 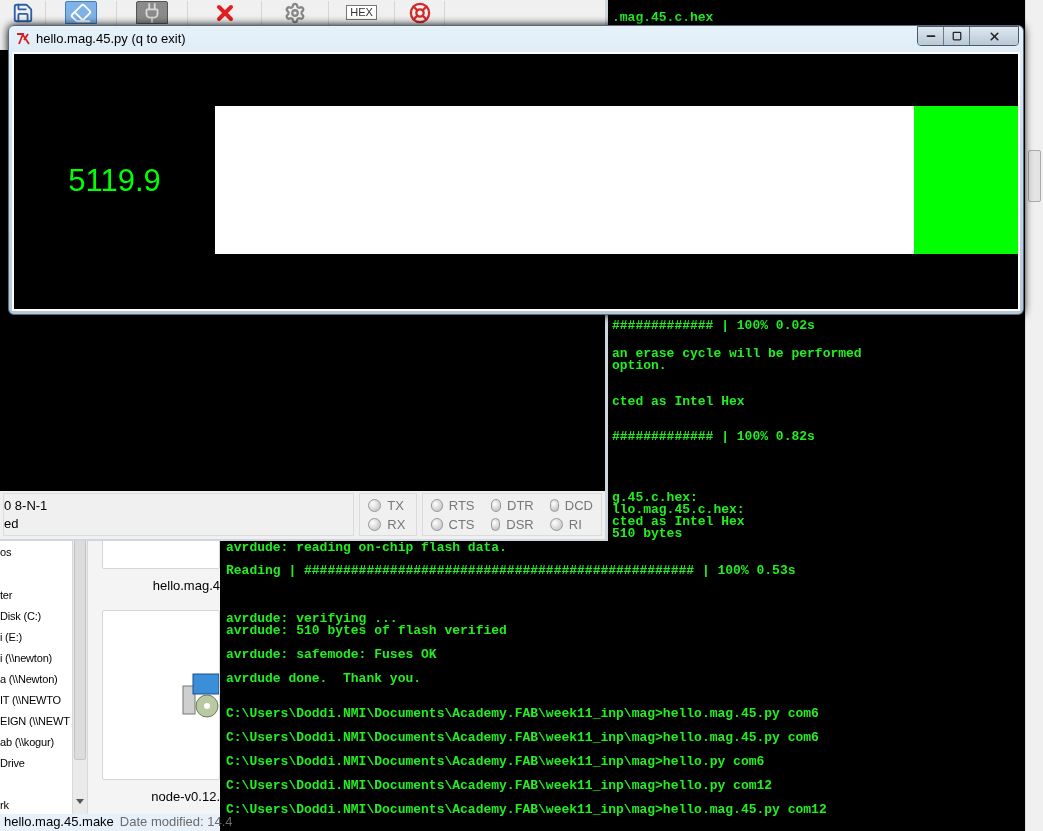 What do you see at coordinates (737, 354) in the screenshot?
I see `terminal-line: an erase cycle will be performed` at bounding box center [737, 354].